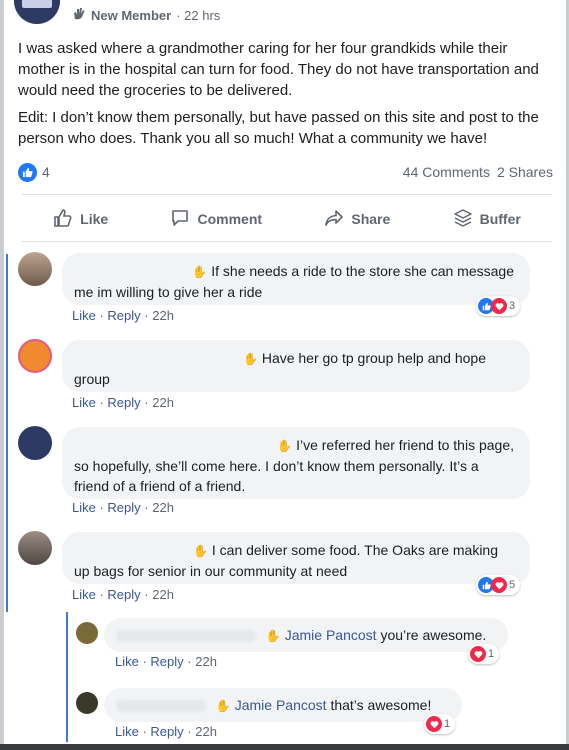 The image size is (569, 750). I want to click on buffer-button: Buffer, so click(487, 219).